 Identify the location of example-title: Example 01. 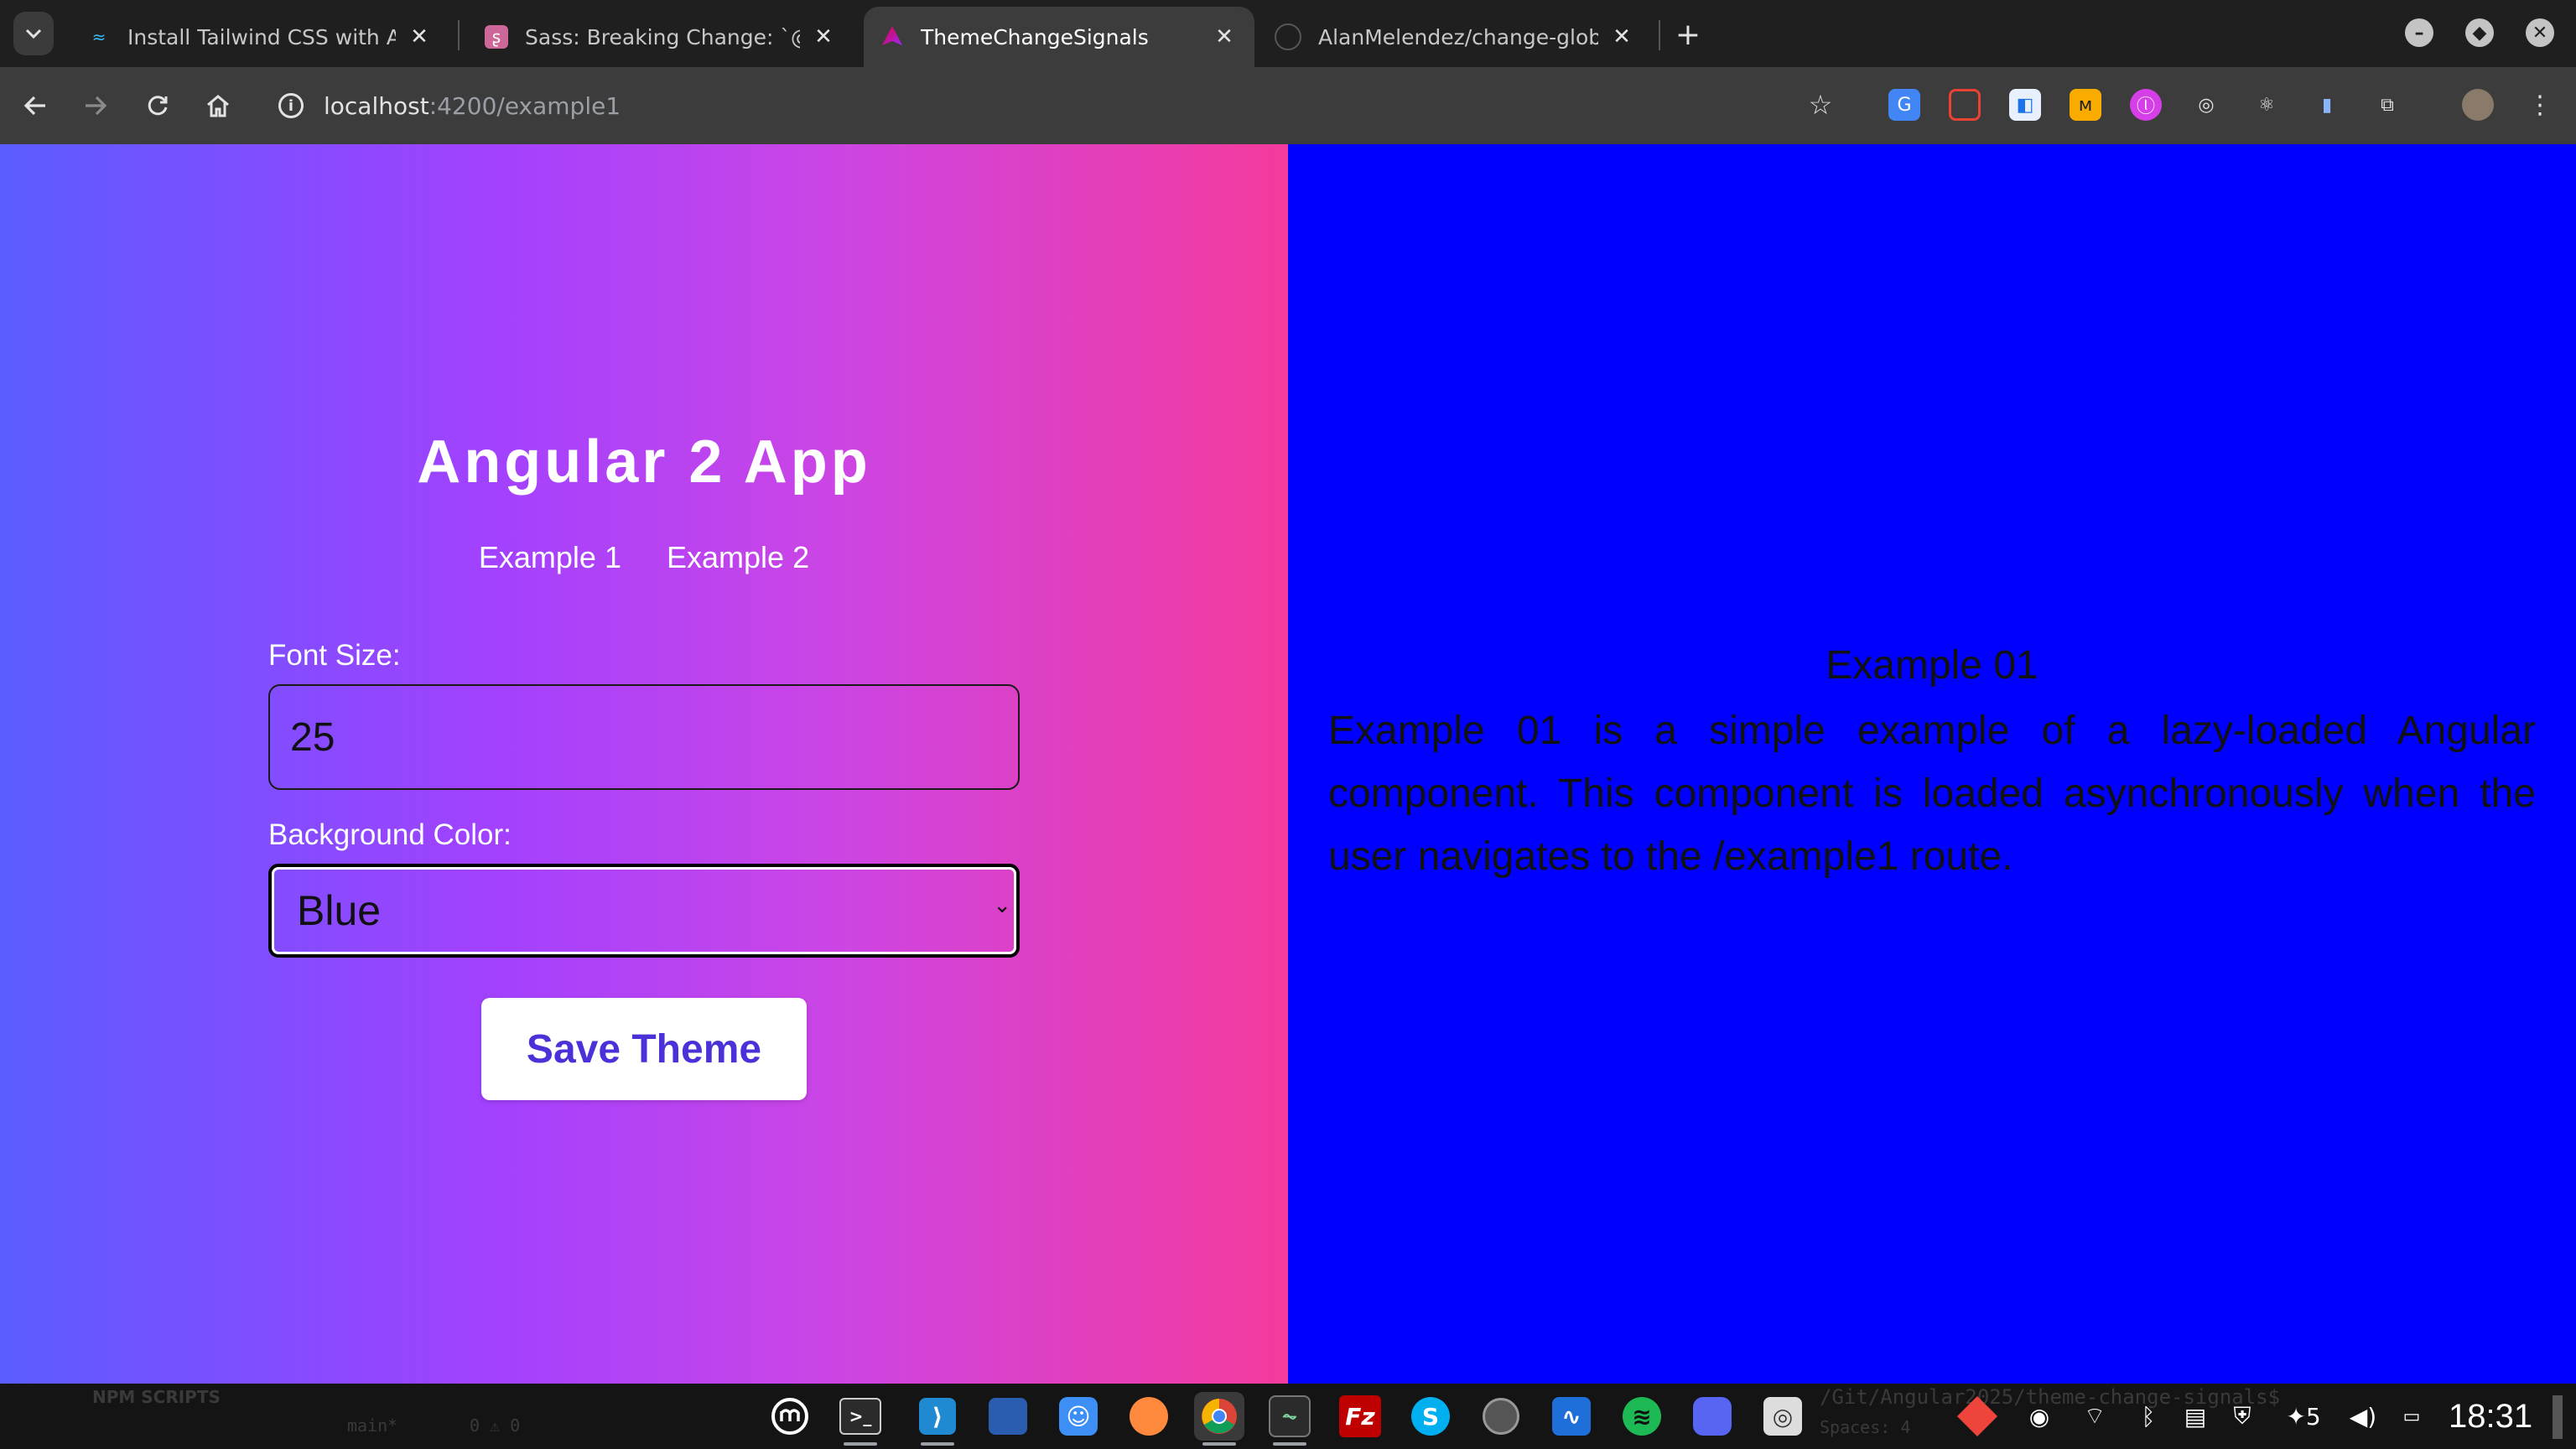
(1932, 665).